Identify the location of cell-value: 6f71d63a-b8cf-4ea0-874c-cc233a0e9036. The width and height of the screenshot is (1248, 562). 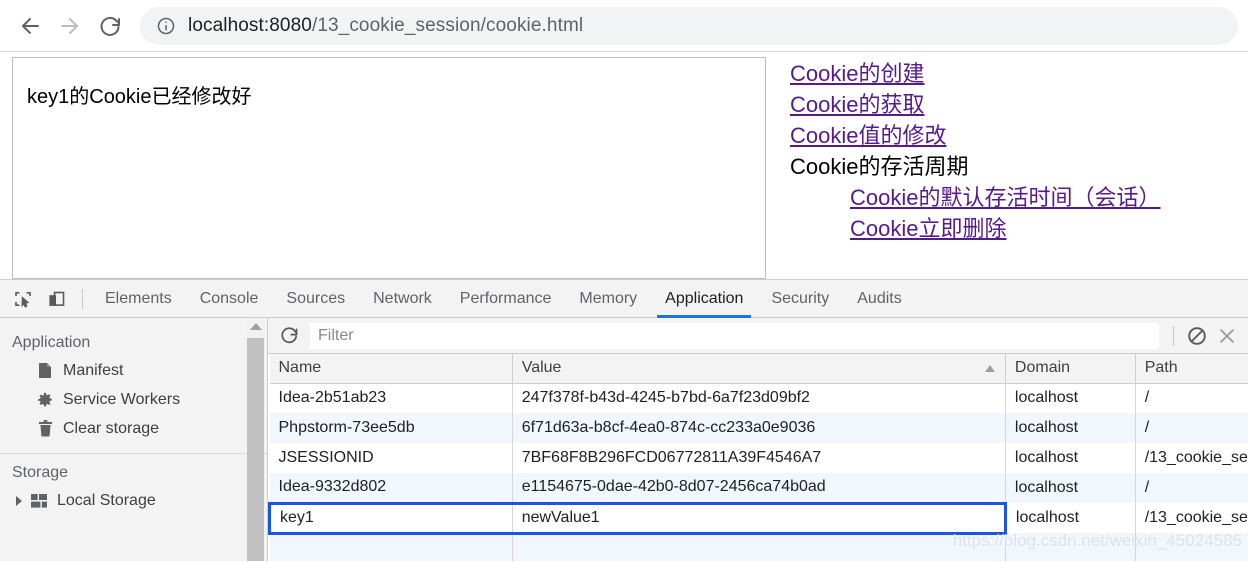
(759, 428).